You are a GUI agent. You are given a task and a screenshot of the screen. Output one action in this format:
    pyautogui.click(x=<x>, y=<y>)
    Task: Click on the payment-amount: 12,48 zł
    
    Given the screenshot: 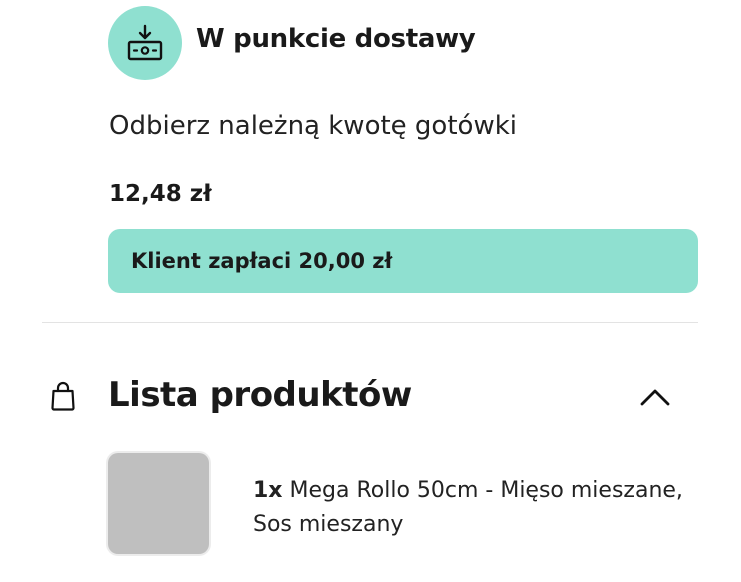 What is the action you would take?
    pyautogui.click(x=160, y=194)
    